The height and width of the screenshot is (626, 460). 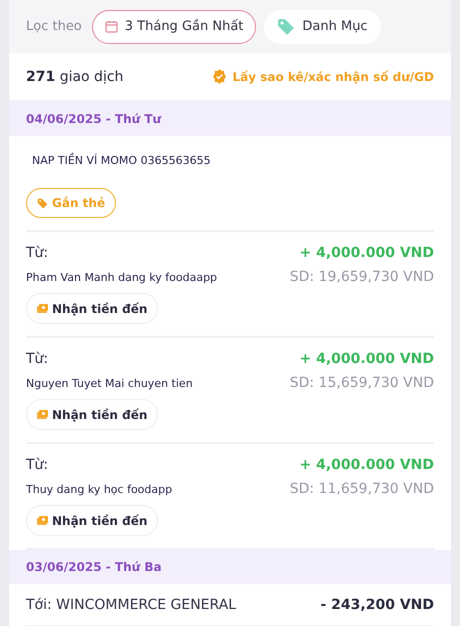 I want to click on date-header: 04/06/2025 - Thứ Tư, so click(x=230, y=119).